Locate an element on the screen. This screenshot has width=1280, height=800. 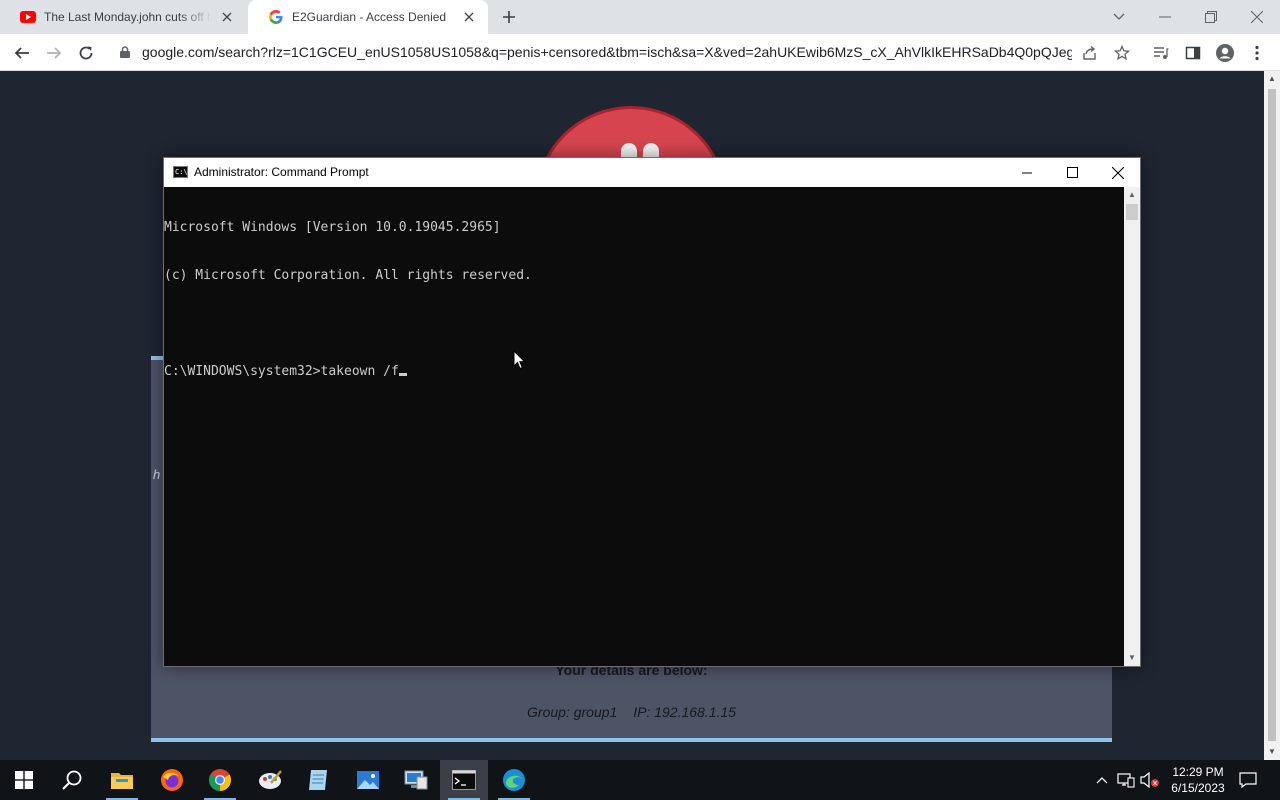
windows-taskbar: 12:29 PM 6/15/2023 is located at coordinates (640, 780).